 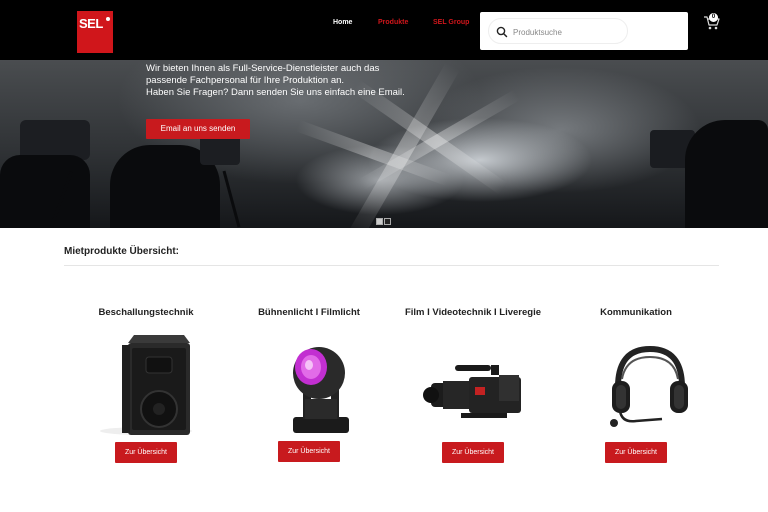 What do you see at coordinates (108, 19) in the screenshot?
I see `logo-registered-mark` at bounding box center [108, 19].